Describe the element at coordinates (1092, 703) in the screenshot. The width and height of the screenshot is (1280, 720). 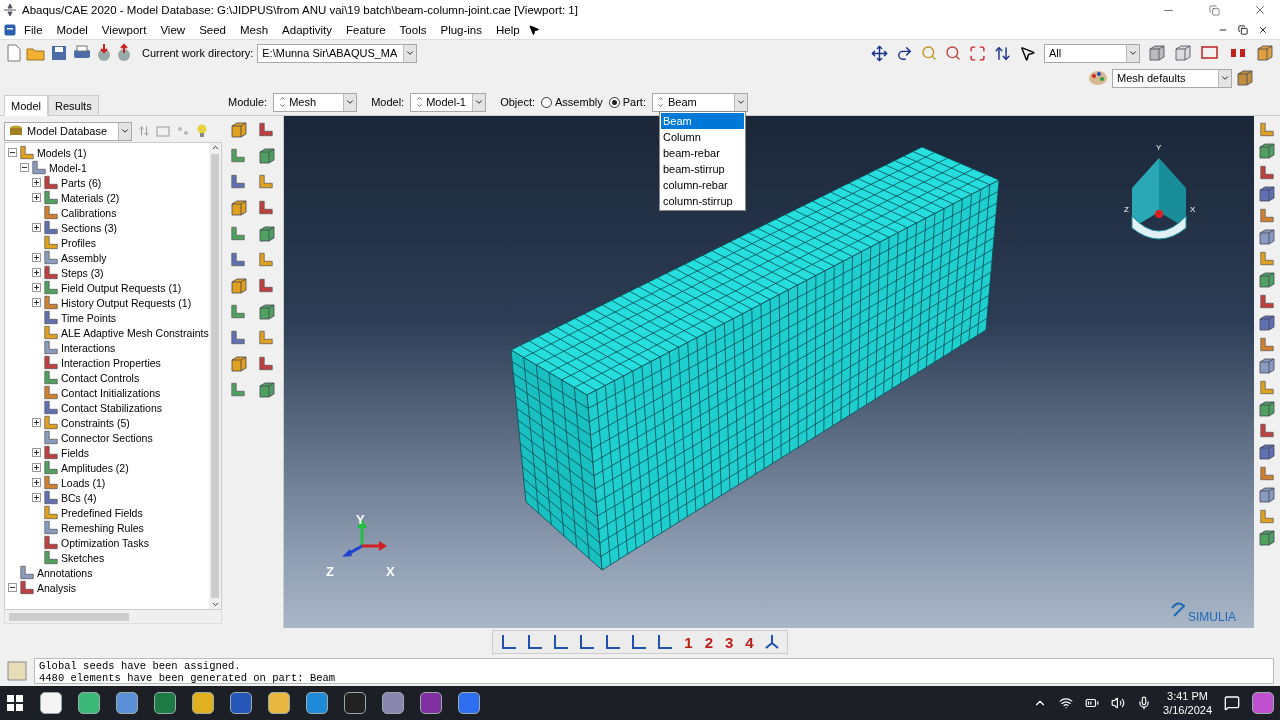
I see `battery-icon` at that location.